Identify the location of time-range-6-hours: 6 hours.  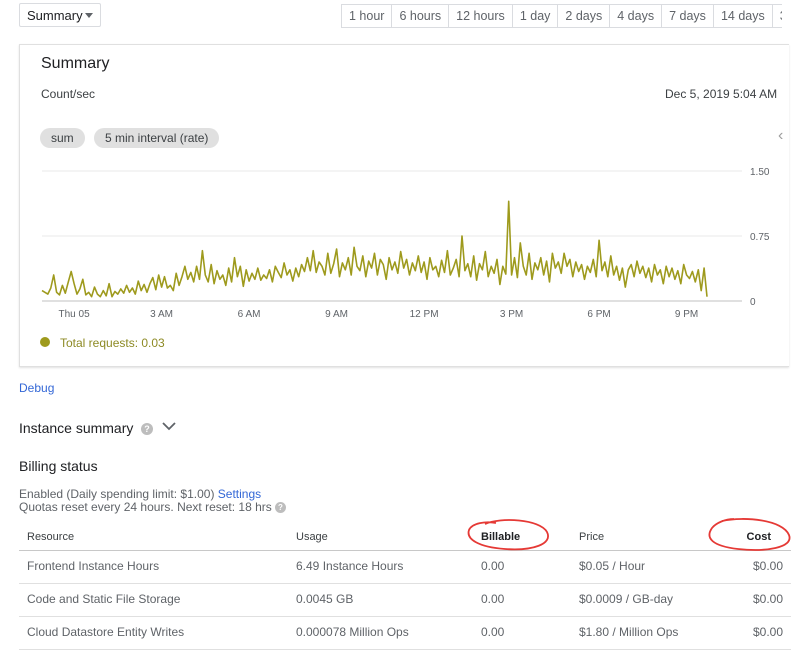
(420, 16).